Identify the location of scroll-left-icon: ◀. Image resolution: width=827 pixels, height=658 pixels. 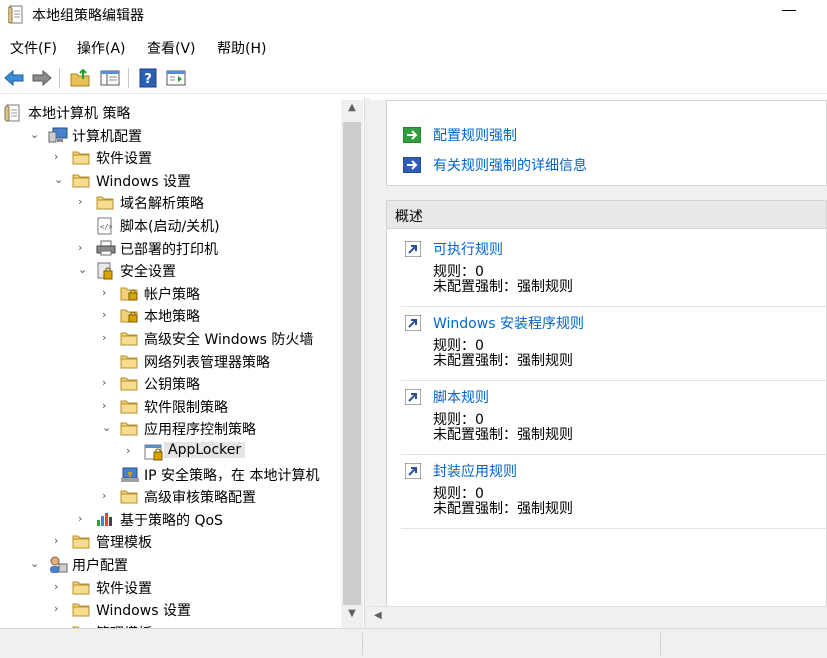
(378, 615).